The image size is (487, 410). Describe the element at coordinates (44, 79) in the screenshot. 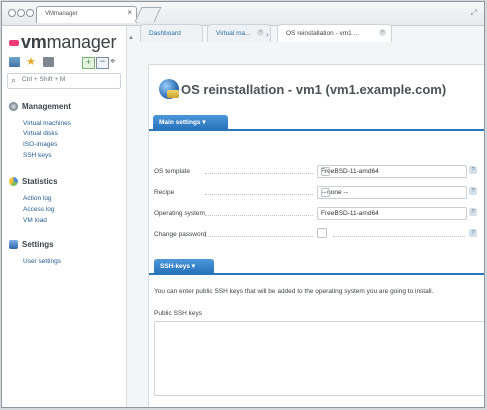

I see `search-placeholder: Ctrl + Shift + M` at that location.